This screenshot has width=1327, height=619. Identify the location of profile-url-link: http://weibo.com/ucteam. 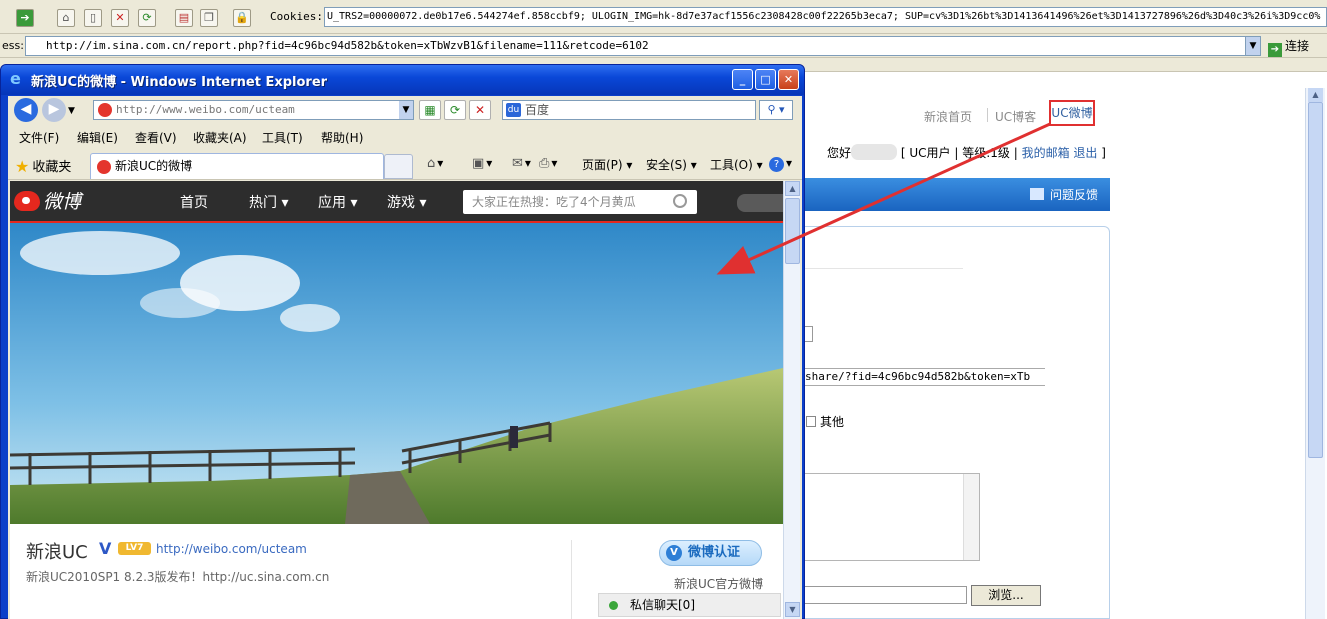
(231, 549).